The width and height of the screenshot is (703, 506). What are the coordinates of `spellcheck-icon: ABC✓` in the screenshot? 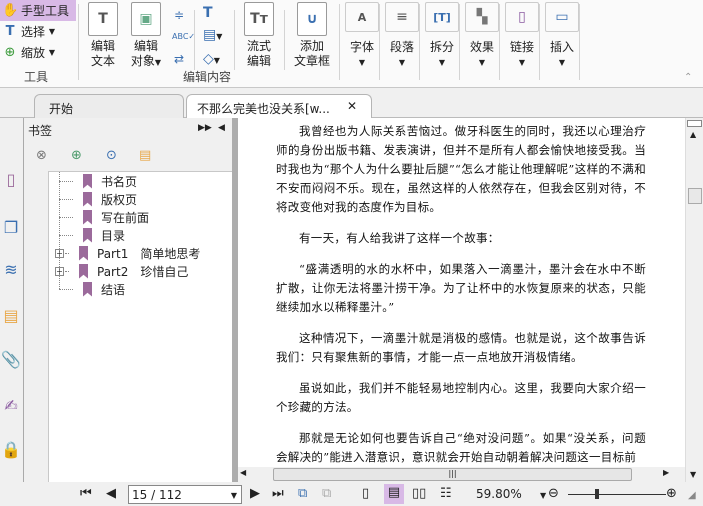 It's located at (183, 37).